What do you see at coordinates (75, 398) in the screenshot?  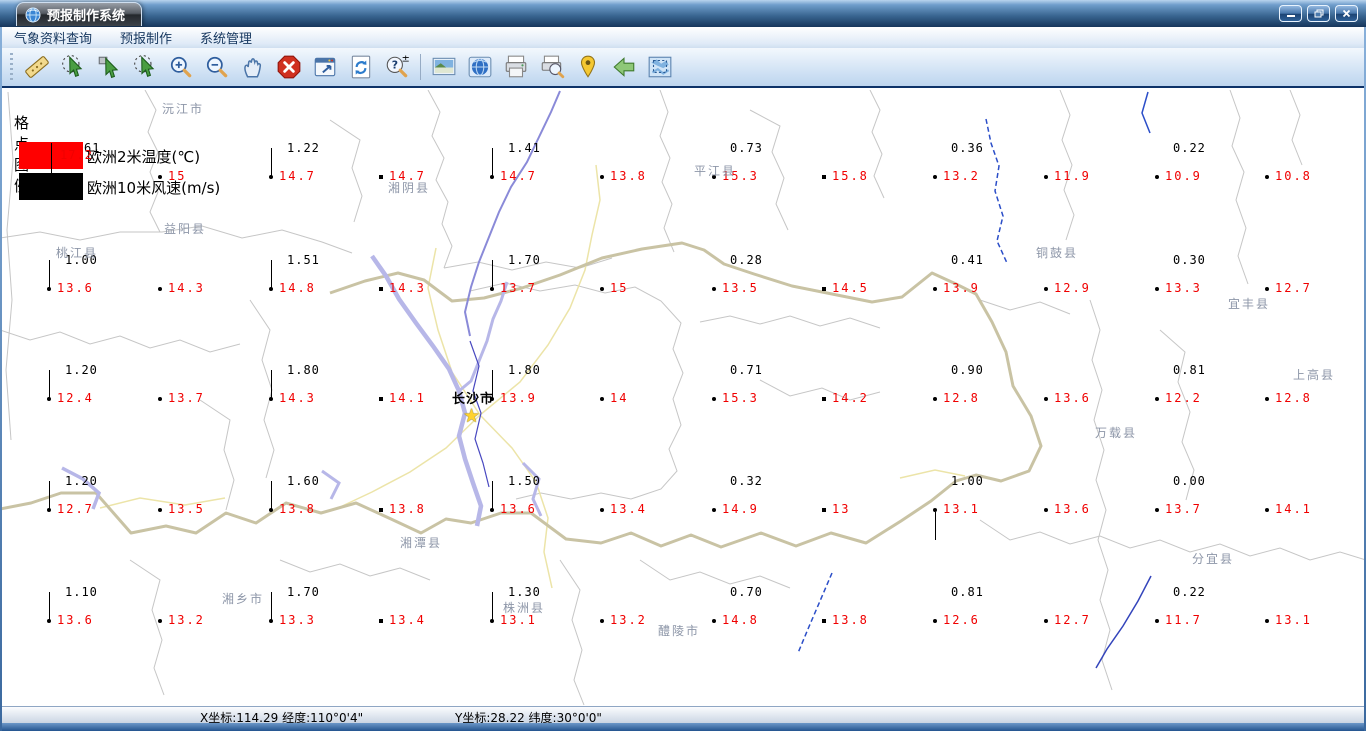 I see `temperature-value: 12.4` at bounding box center [75, 398].